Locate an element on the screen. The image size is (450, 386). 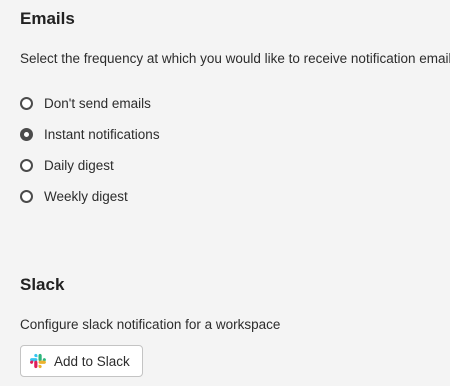
radio-label: Daily digest is located at coordinates (79, 165).